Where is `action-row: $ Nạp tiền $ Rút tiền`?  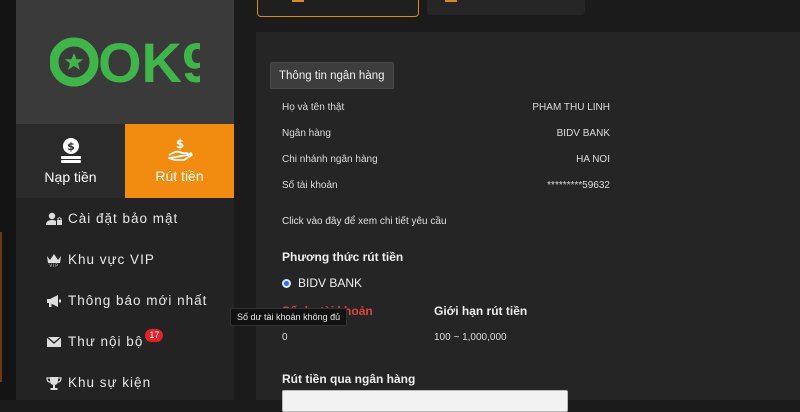 action-row: $ Nạp tiền $ Rút tiền is located at coordinates (125, 161).